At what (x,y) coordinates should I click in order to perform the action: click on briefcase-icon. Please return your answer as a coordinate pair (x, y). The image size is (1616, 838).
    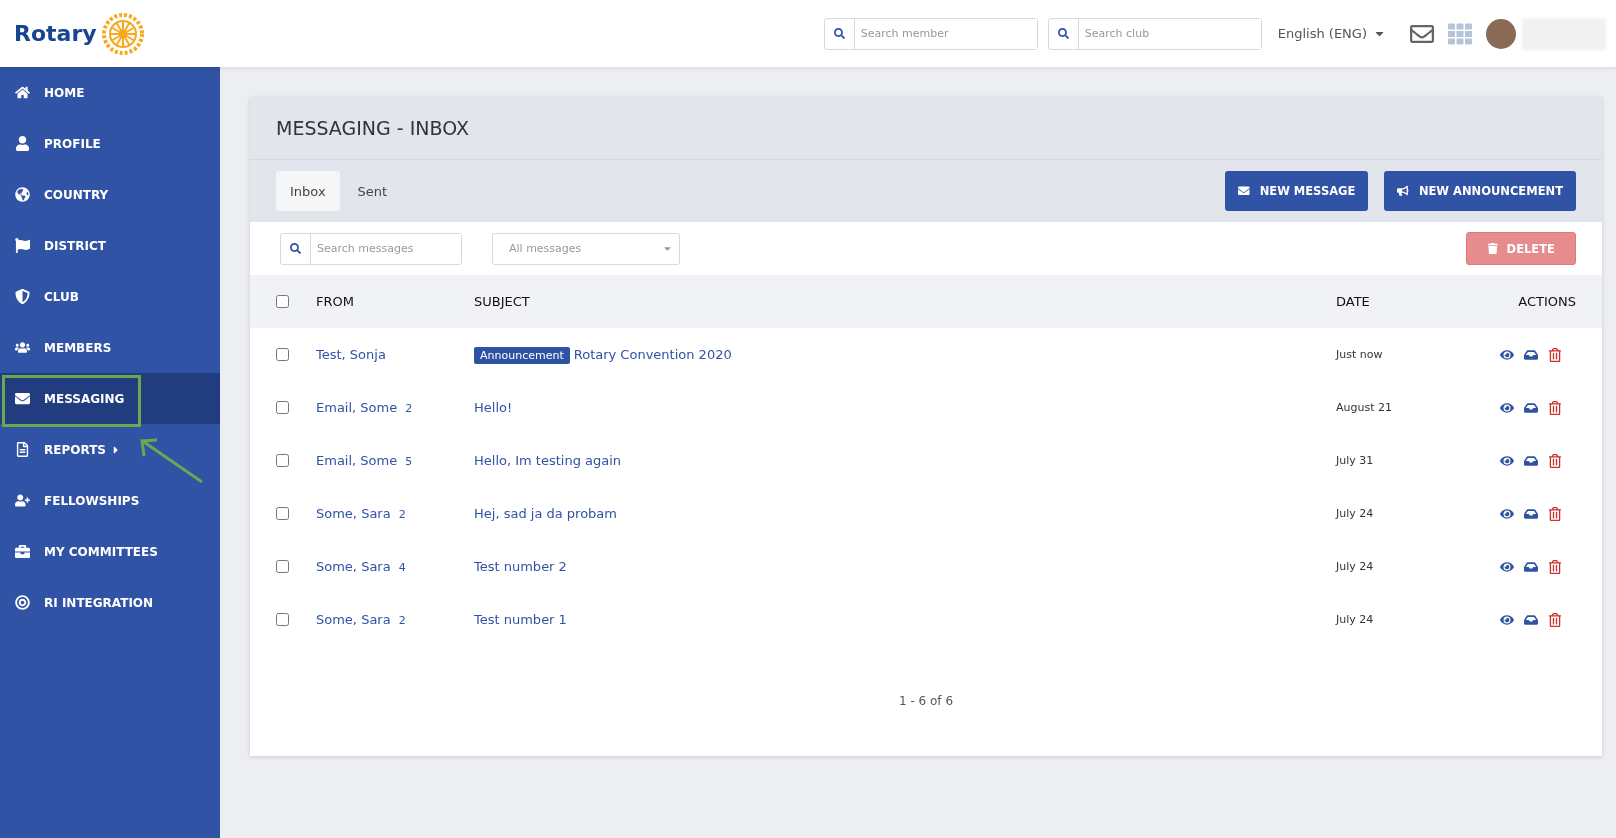
    Looking at the image, I should click on (22, 551).